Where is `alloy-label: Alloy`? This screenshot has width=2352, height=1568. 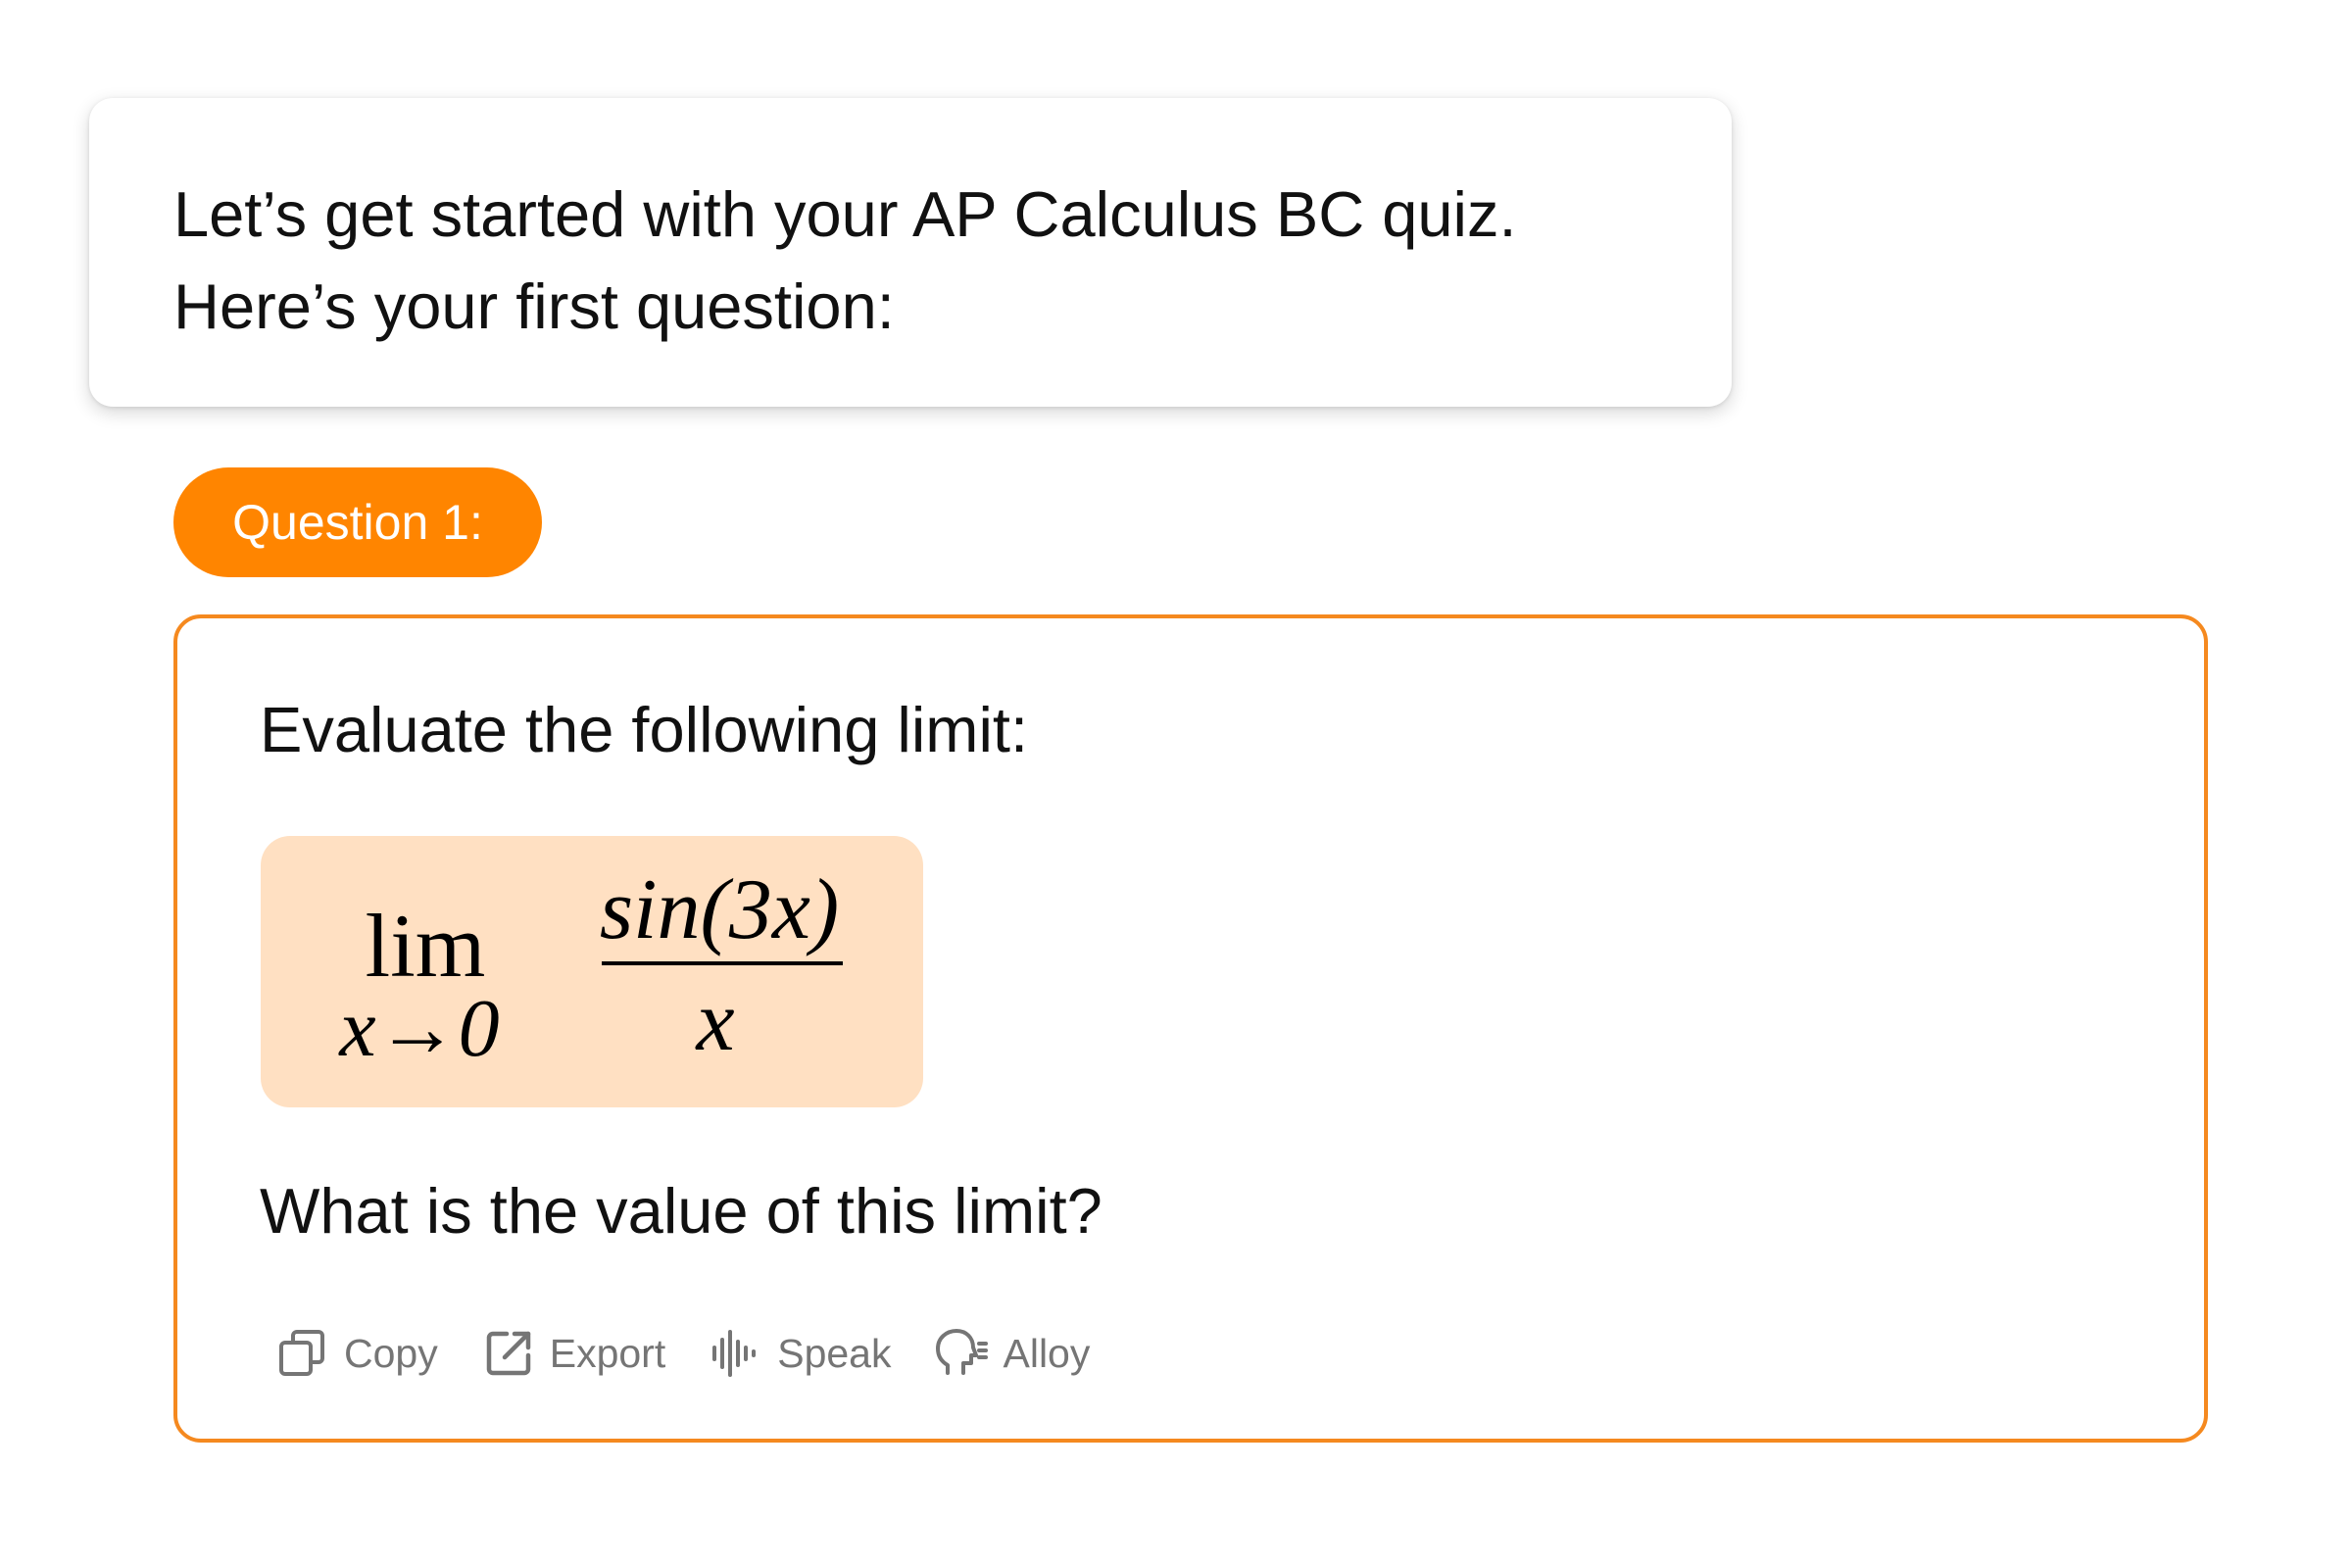
alloy-label: Alloy is located at coordinates (1047, 1353).